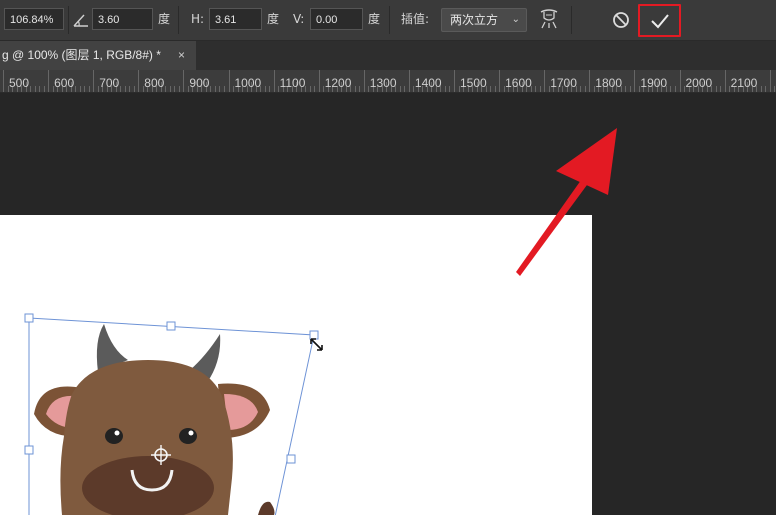 The height and width of the screenshot is (515, 776). I want to click on document-tab-bar: g @ 100% (图层 1, RGB/8#) * ×, so click(388, 55).